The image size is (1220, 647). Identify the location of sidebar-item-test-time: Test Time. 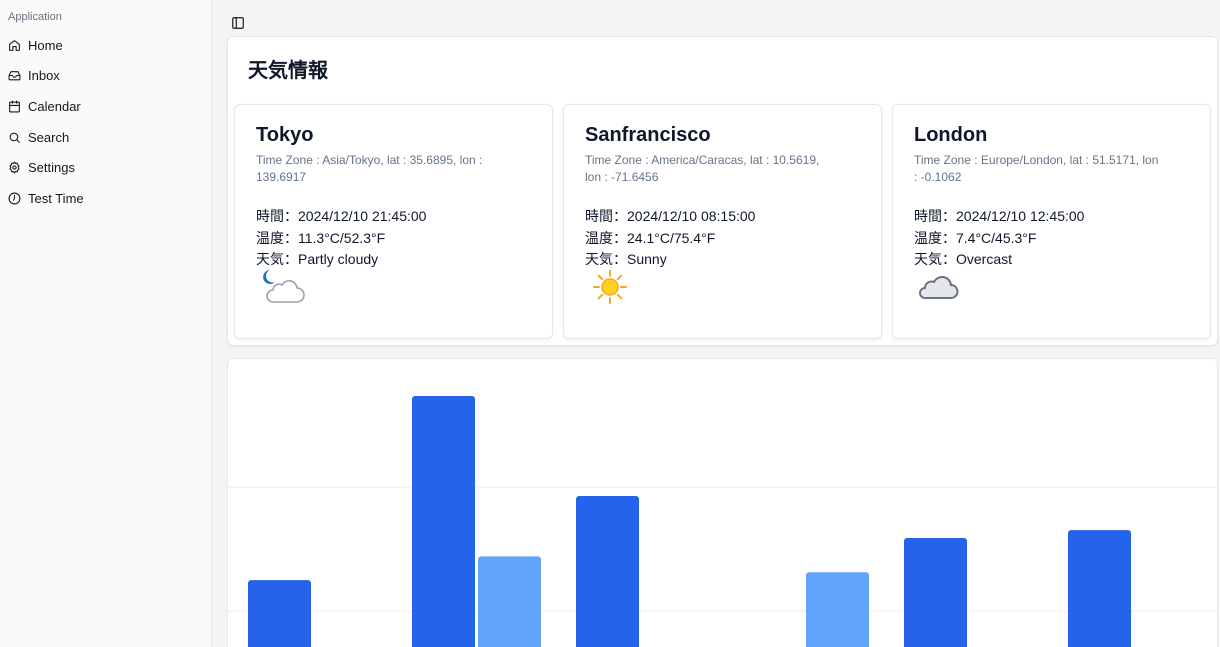
(105, 198).